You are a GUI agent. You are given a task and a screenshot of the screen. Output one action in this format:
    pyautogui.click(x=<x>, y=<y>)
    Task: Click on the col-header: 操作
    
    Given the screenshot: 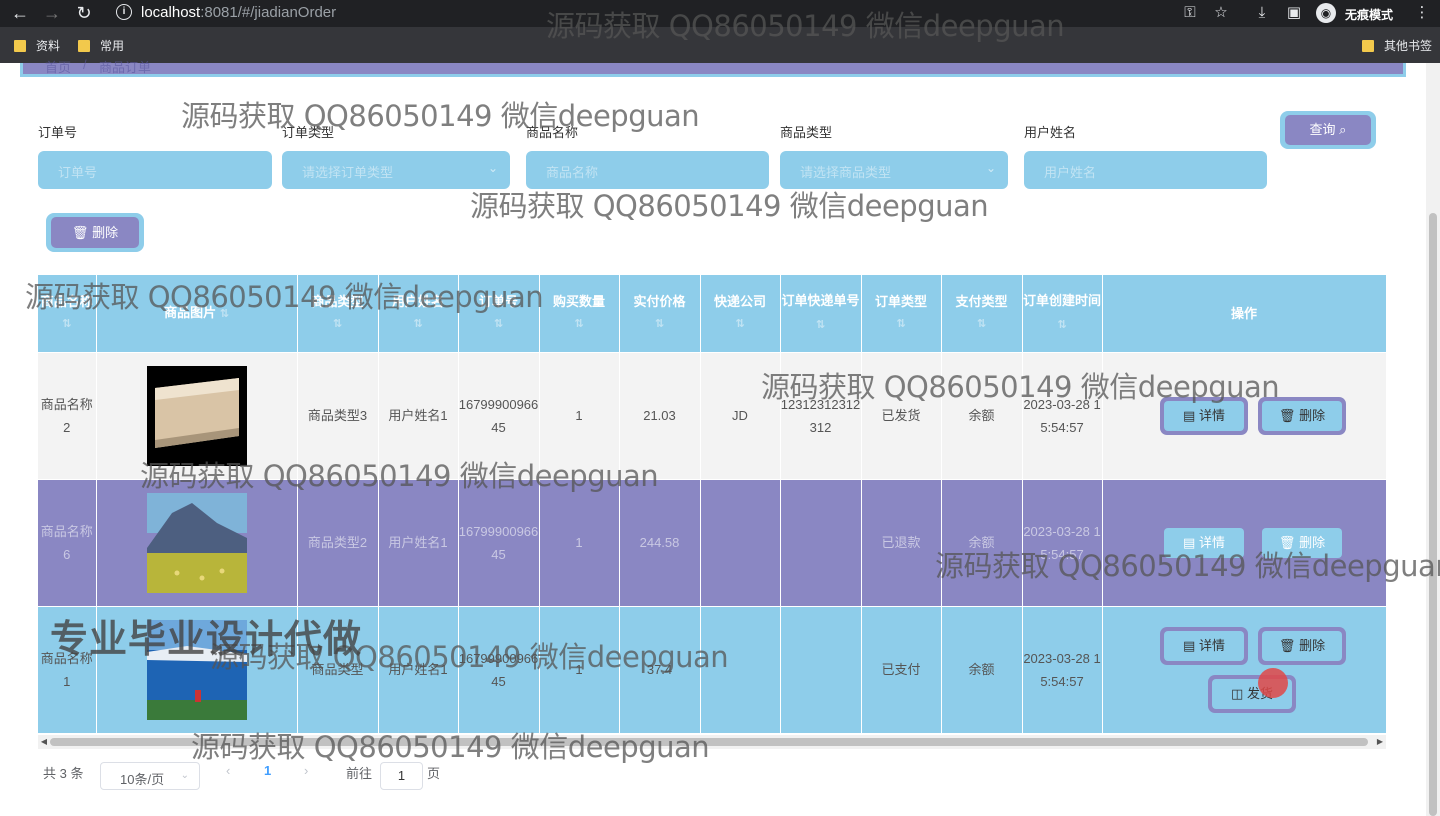 What is the action you would take?
    pyautogui.click(x=1244, y=313)
    